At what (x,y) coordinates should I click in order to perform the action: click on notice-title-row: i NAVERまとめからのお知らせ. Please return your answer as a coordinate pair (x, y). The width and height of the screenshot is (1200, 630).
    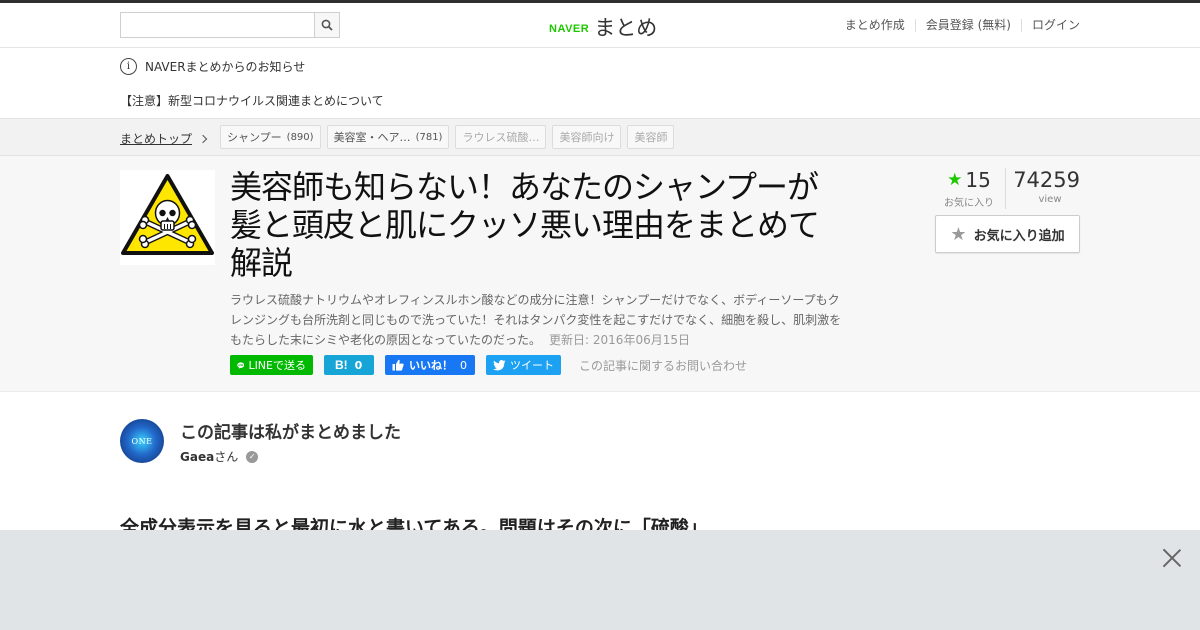
    Looking at the image, I should click on (212, 66).